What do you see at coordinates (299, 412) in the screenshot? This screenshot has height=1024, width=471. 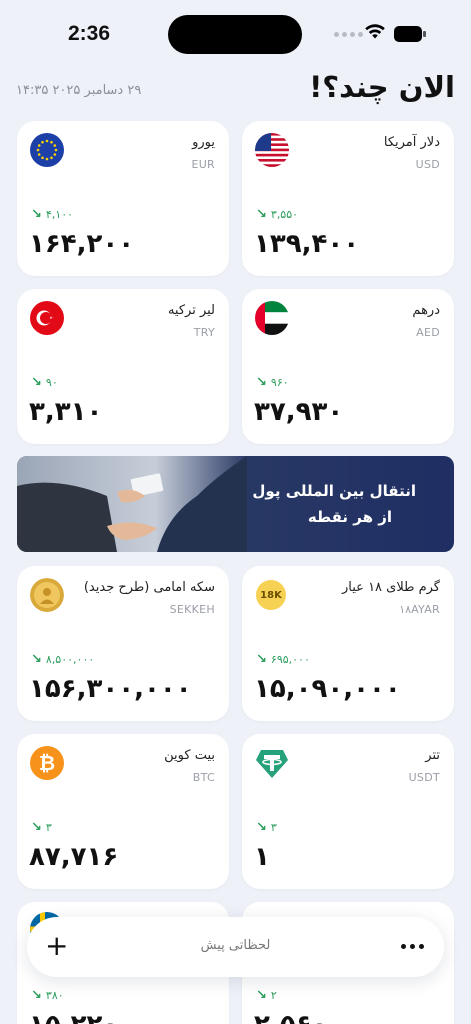 I see `card-price: ۳۷,۹۳۰` at bounding box center [299, 412].